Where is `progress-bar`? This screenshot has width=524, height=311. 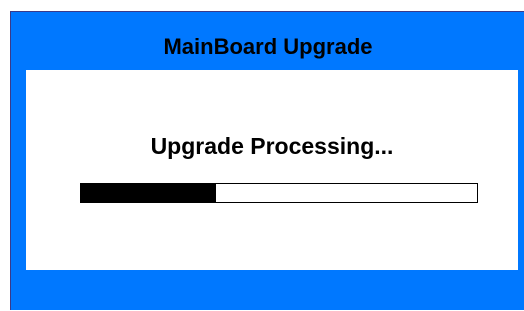 progress-bar is located at coordinates (279, 193).